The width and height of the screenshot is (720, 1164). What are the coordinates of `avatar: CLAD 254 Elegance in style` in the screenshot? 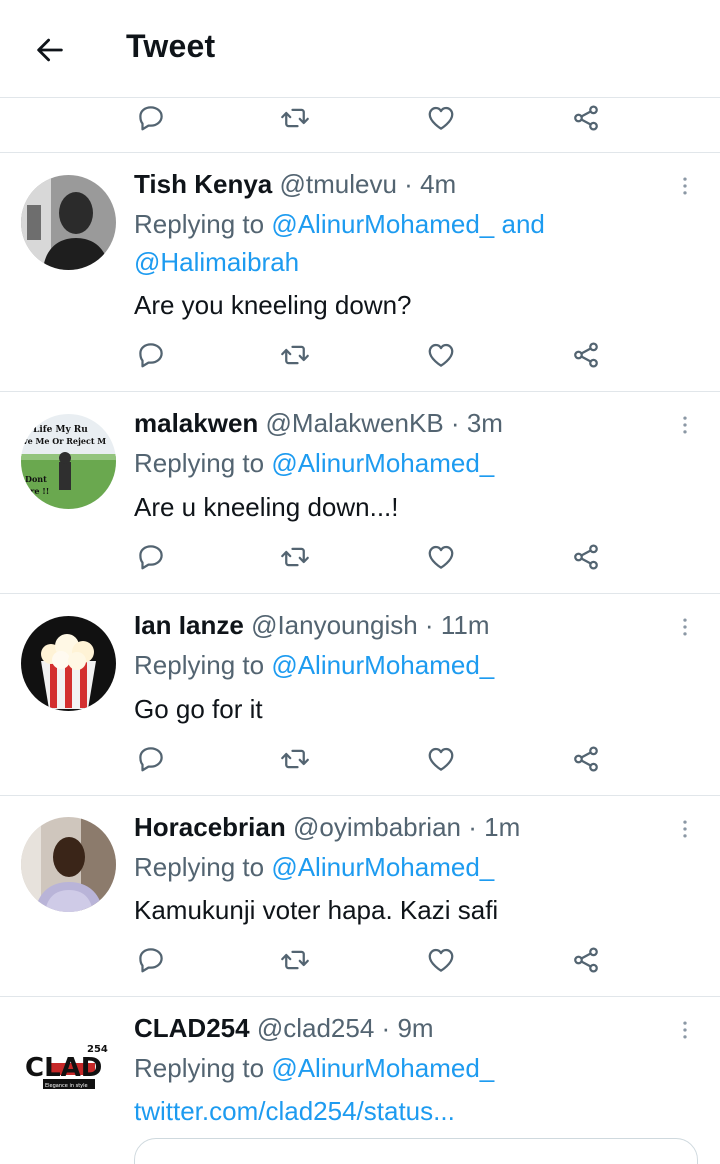 It's located at (68, 1066).